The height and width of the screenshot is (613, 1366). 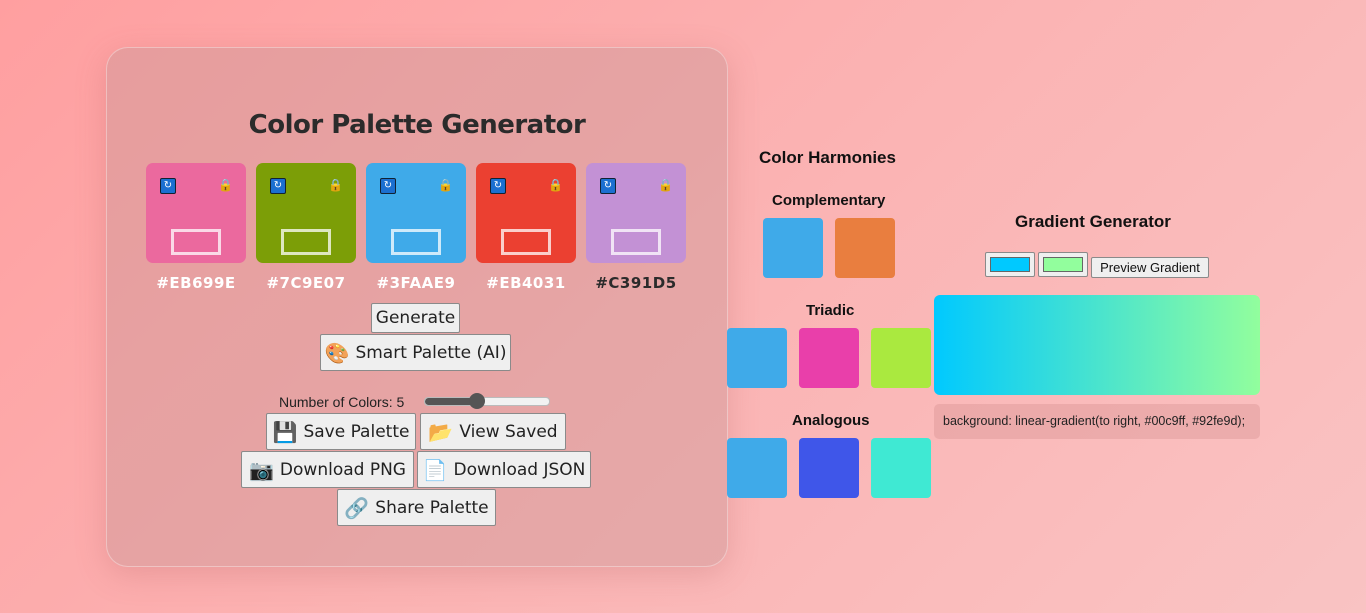 What do you see at coordinates (306, 283) in the screenshot?
I see `hex-label: #7C9E07` at bounding box center [306, 283].